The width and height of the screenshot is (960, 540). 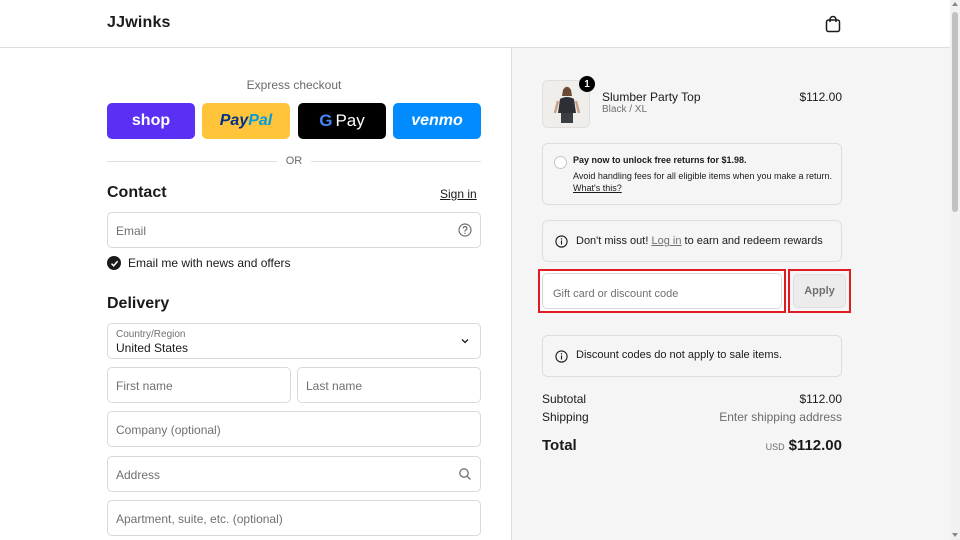 I want to click on shipping-value: Enter shipping address, so click(x=780, y=417).